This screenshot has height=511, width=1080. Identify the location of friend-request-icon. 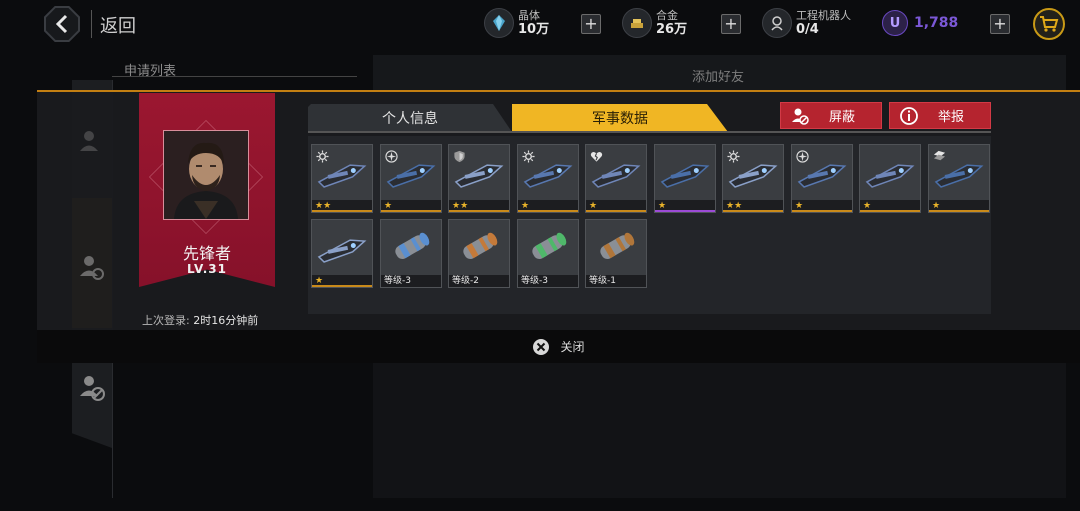
(92, 267).